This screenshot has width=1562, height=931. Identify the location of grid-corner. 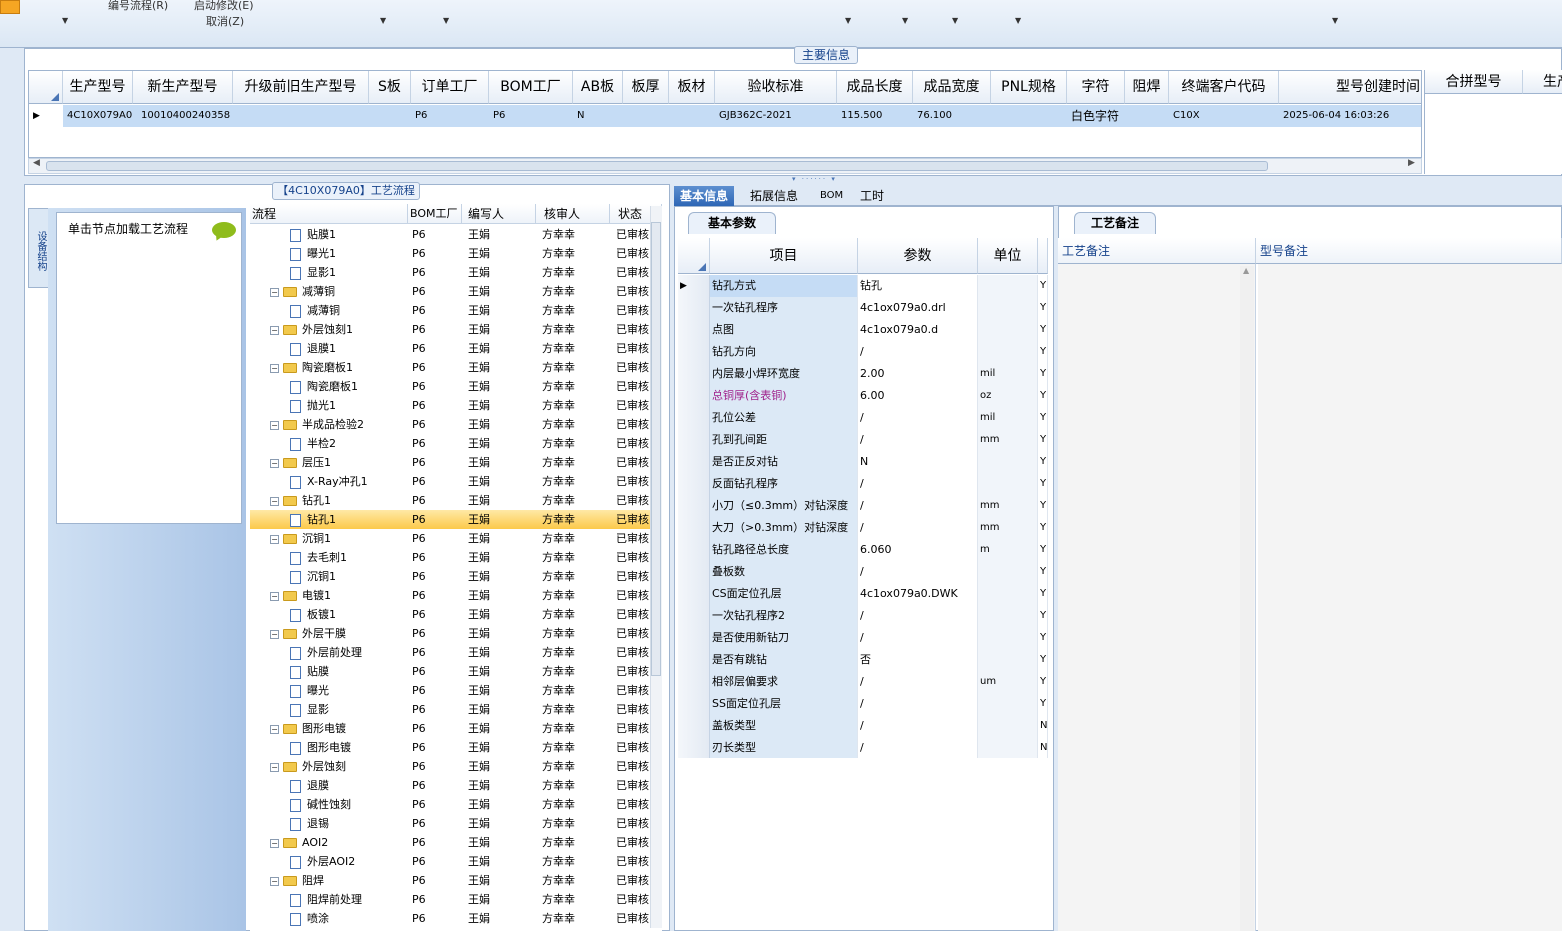
(46, 87).